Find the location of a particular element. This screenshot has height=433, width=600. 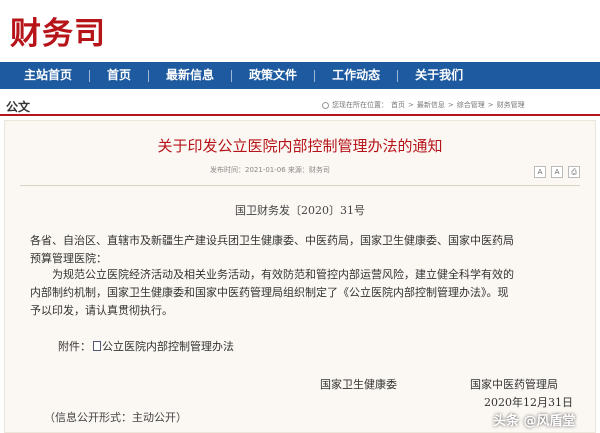

section-bar: 公文 您现在所在位置： 首页 > 最新信息 > 综合管理 > 财务管理 is located at coordinates (300, 106).